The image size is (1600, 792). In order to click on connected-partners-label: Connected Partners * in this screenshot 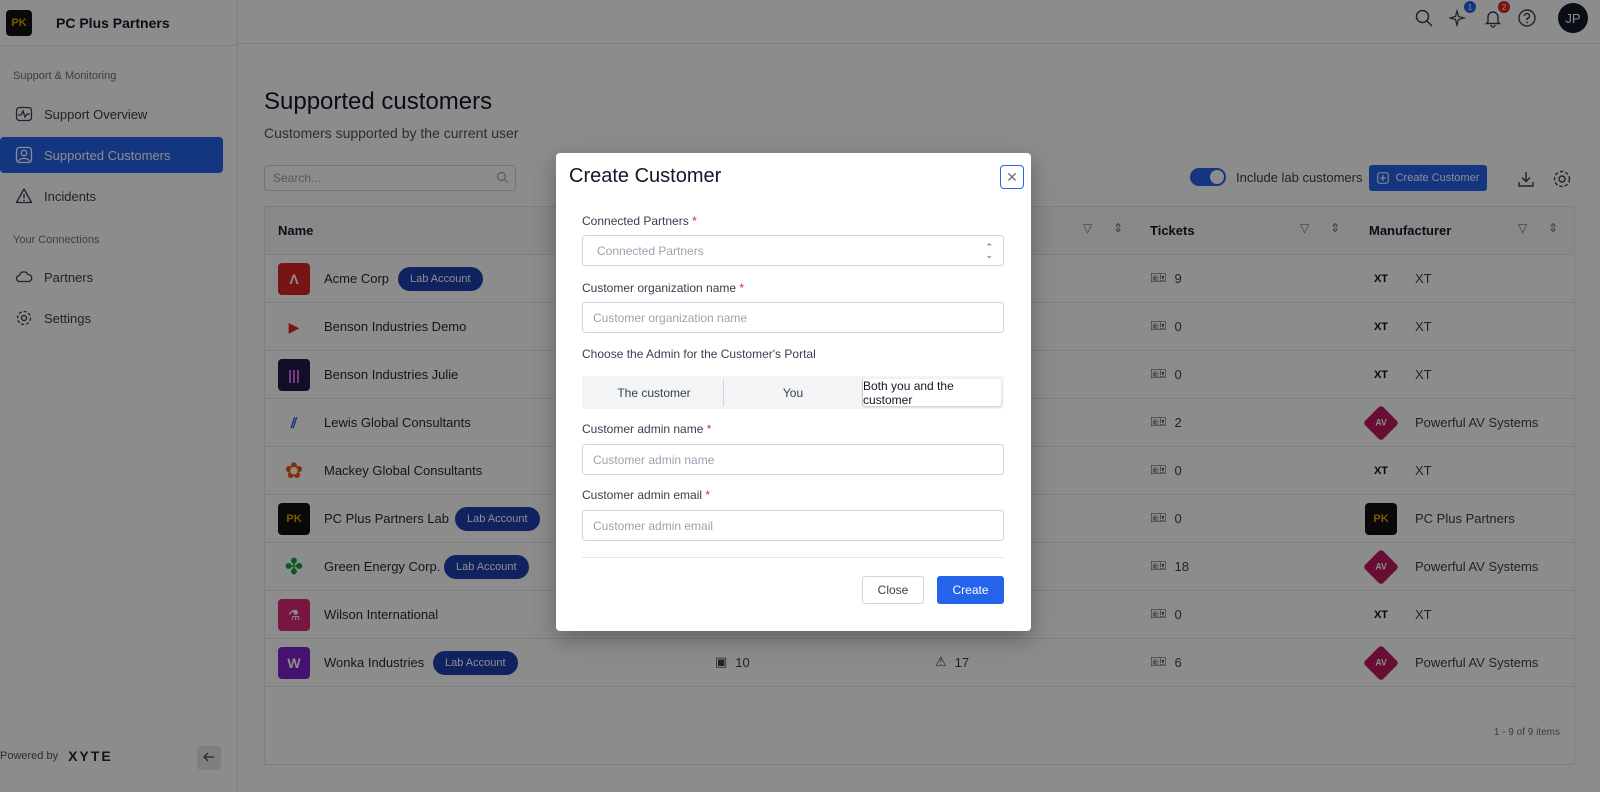, I will do `click(639, 221)`.